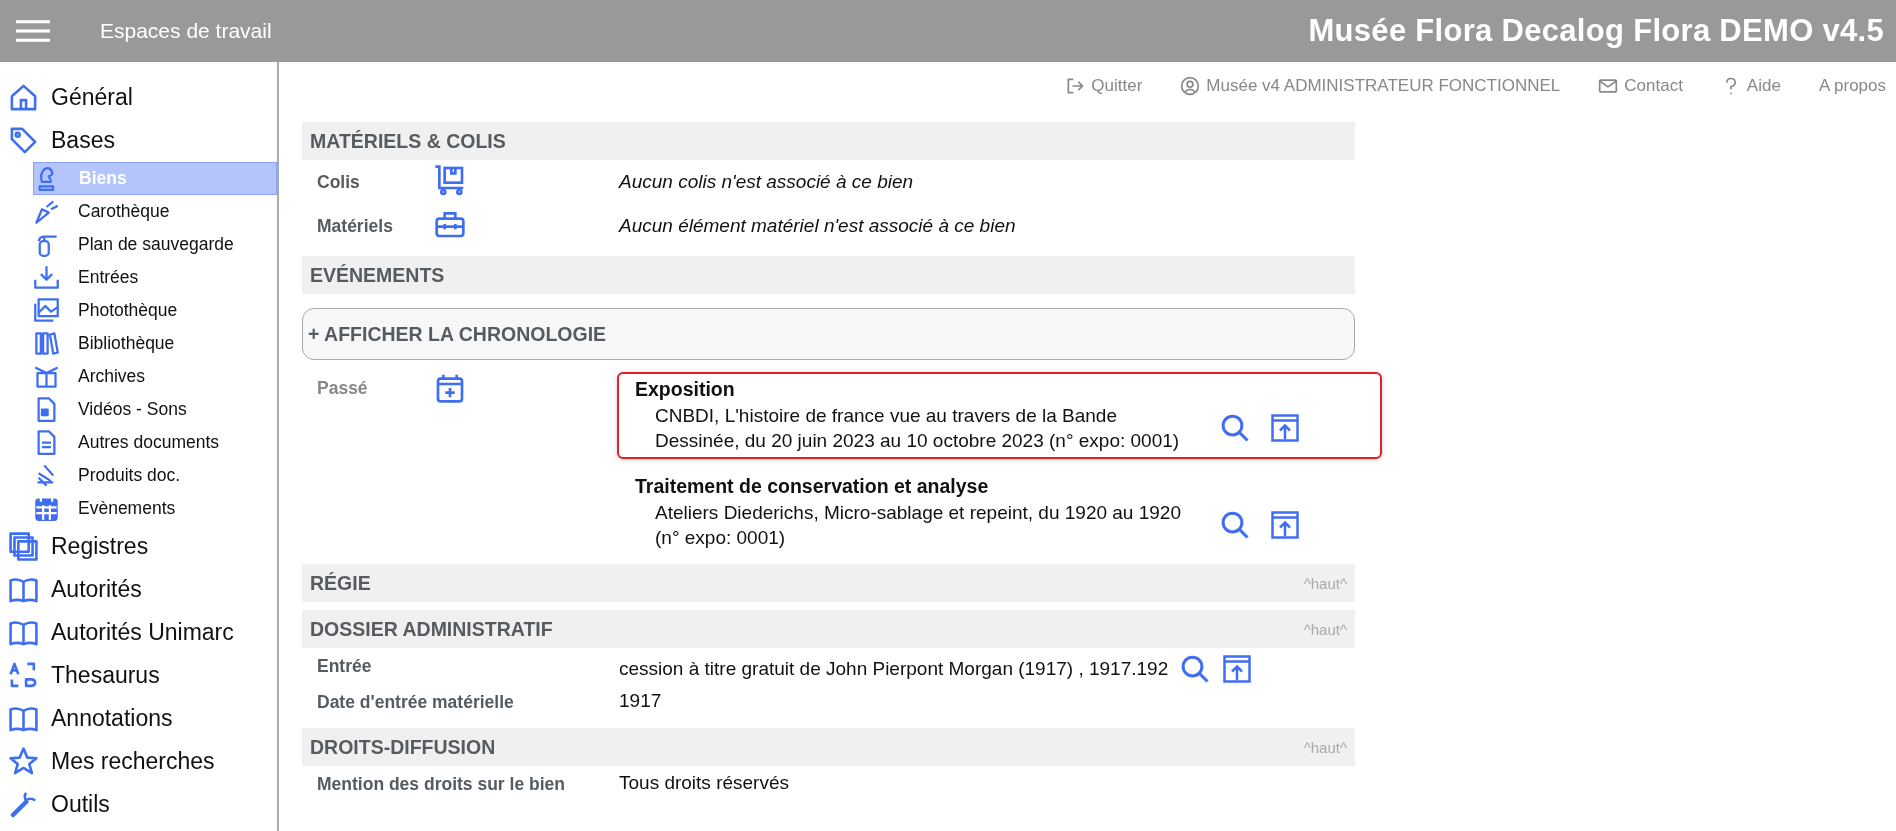 The width and height of the screenshot is (1896, 831). What do you see at coordinates (1608, 86) in the screenshot?
I see `mail-icon` at bounding box center [1608, 86].